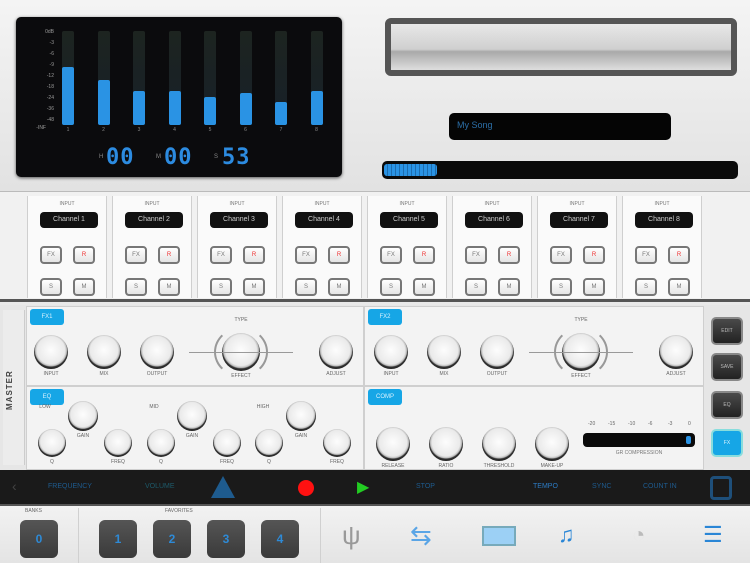  Describe the element at coordinates (552, 444) in the screenshot. I see `comp-make-up-knob` at that location.